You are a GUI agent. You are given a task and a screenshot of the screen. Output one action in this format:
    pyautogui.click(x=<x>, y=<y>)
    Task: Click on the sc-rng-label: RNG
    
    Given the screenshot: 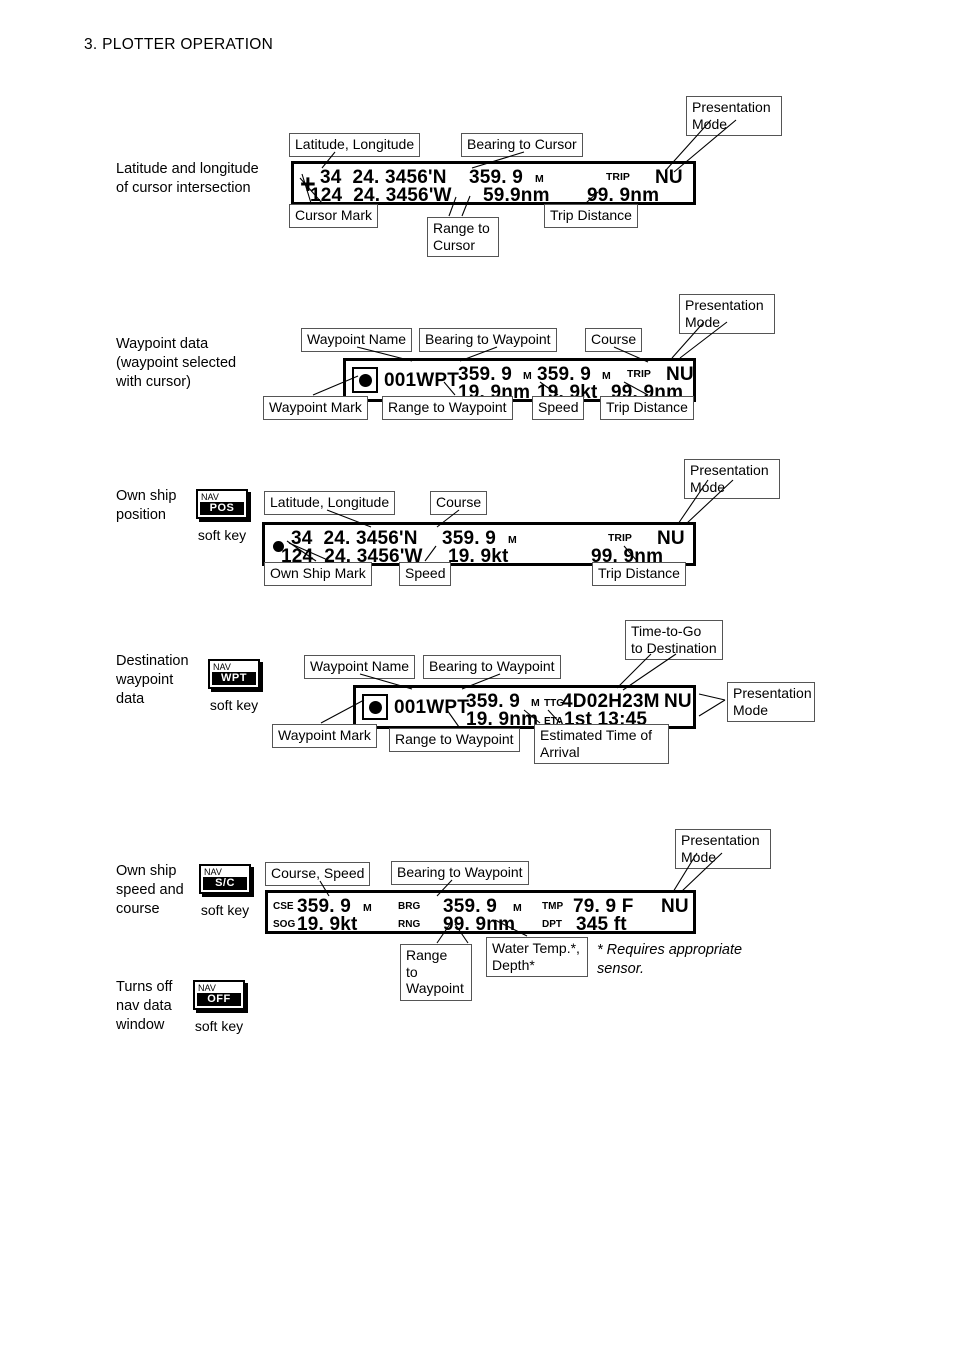 What is the action you would take?
    pyautogui.click(x=409, y=924)
    